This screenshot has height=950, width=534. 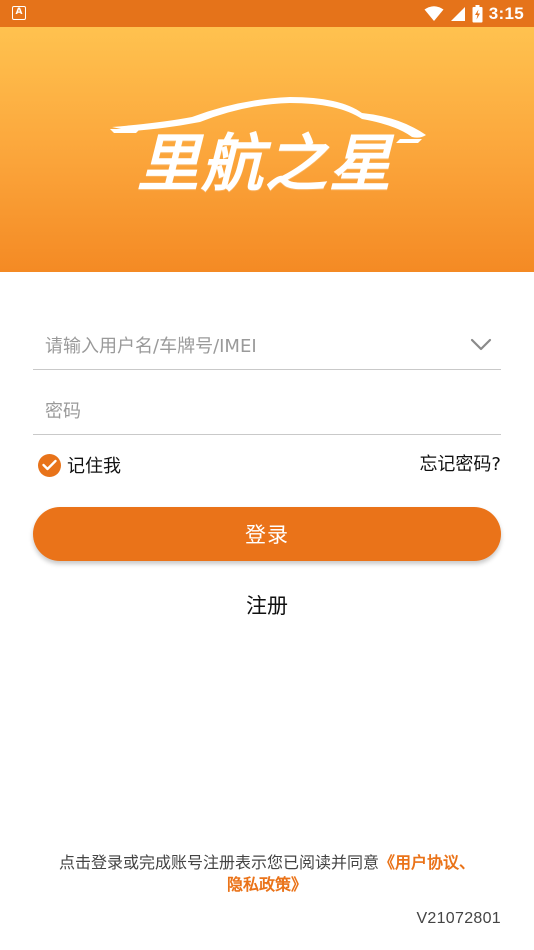 What do you see at coordinates (267, 884) in the screenshot?
I see `privacy-policy-link: 隐私政策》` at bounding box center [267, 884].